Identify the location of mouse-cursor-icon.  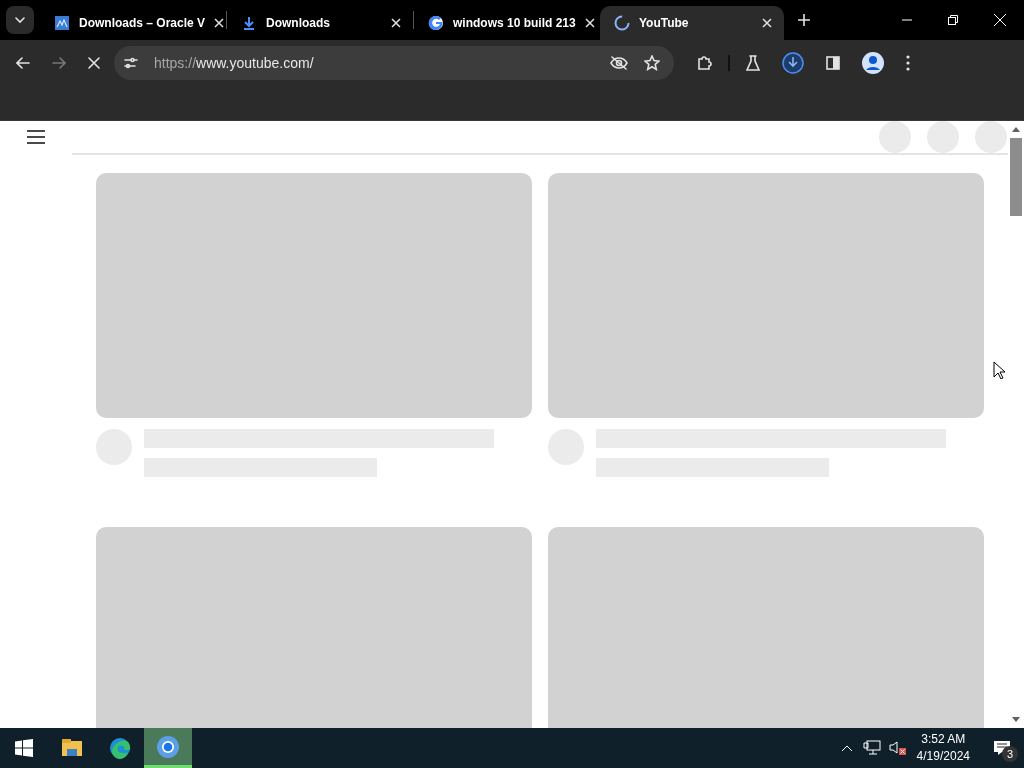
(999, 370).